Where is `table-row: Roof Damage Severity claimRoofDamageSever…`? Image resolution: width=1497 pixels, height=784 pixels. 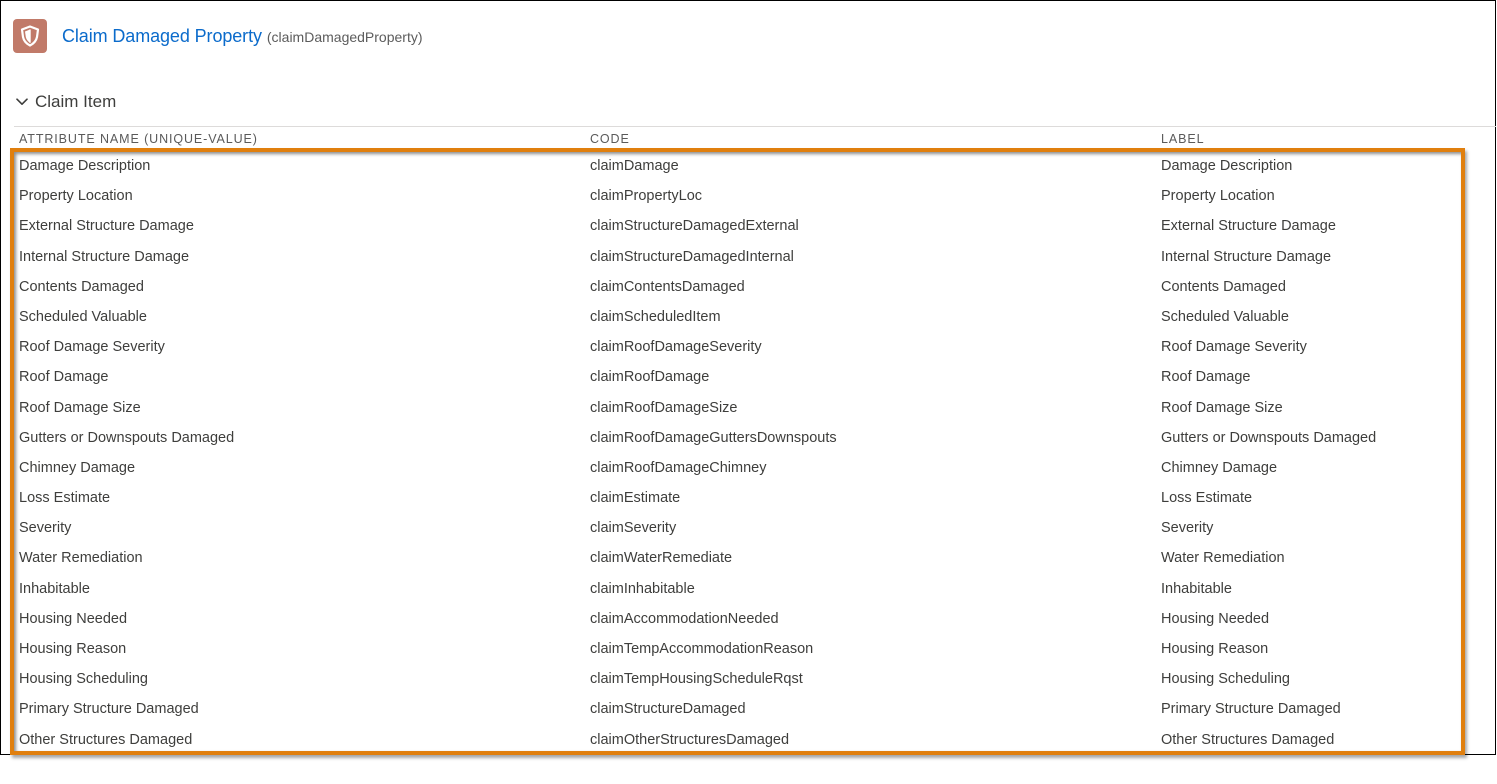 table-row: Roof Damage Severity claimRoofDamageSever… is located at coordinates (748, 348).